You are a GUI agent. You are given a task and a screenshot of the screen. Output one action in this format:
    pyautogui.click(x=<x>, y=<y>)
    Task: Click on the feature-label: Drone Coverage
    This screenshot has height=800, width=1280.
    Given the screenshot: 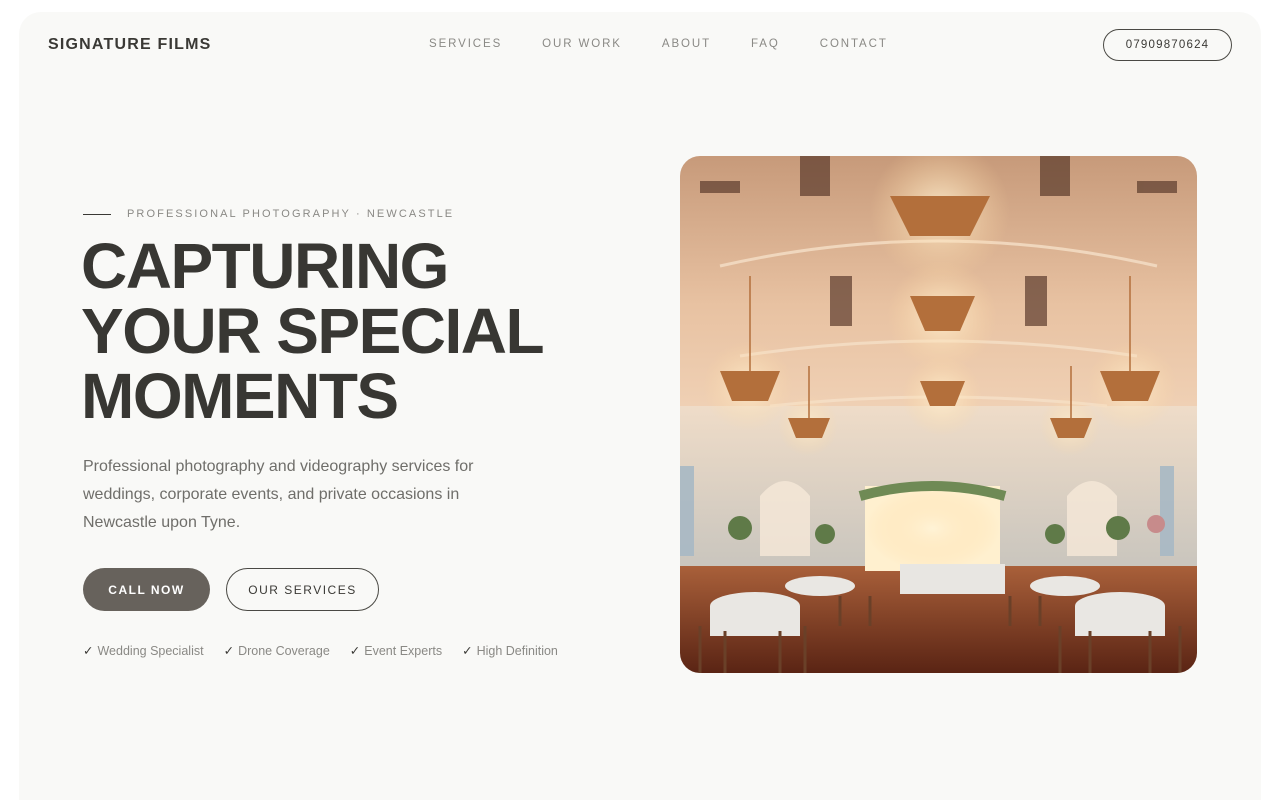 What is the action you would take?
    pyautogui.click(x=284, y=651)
    